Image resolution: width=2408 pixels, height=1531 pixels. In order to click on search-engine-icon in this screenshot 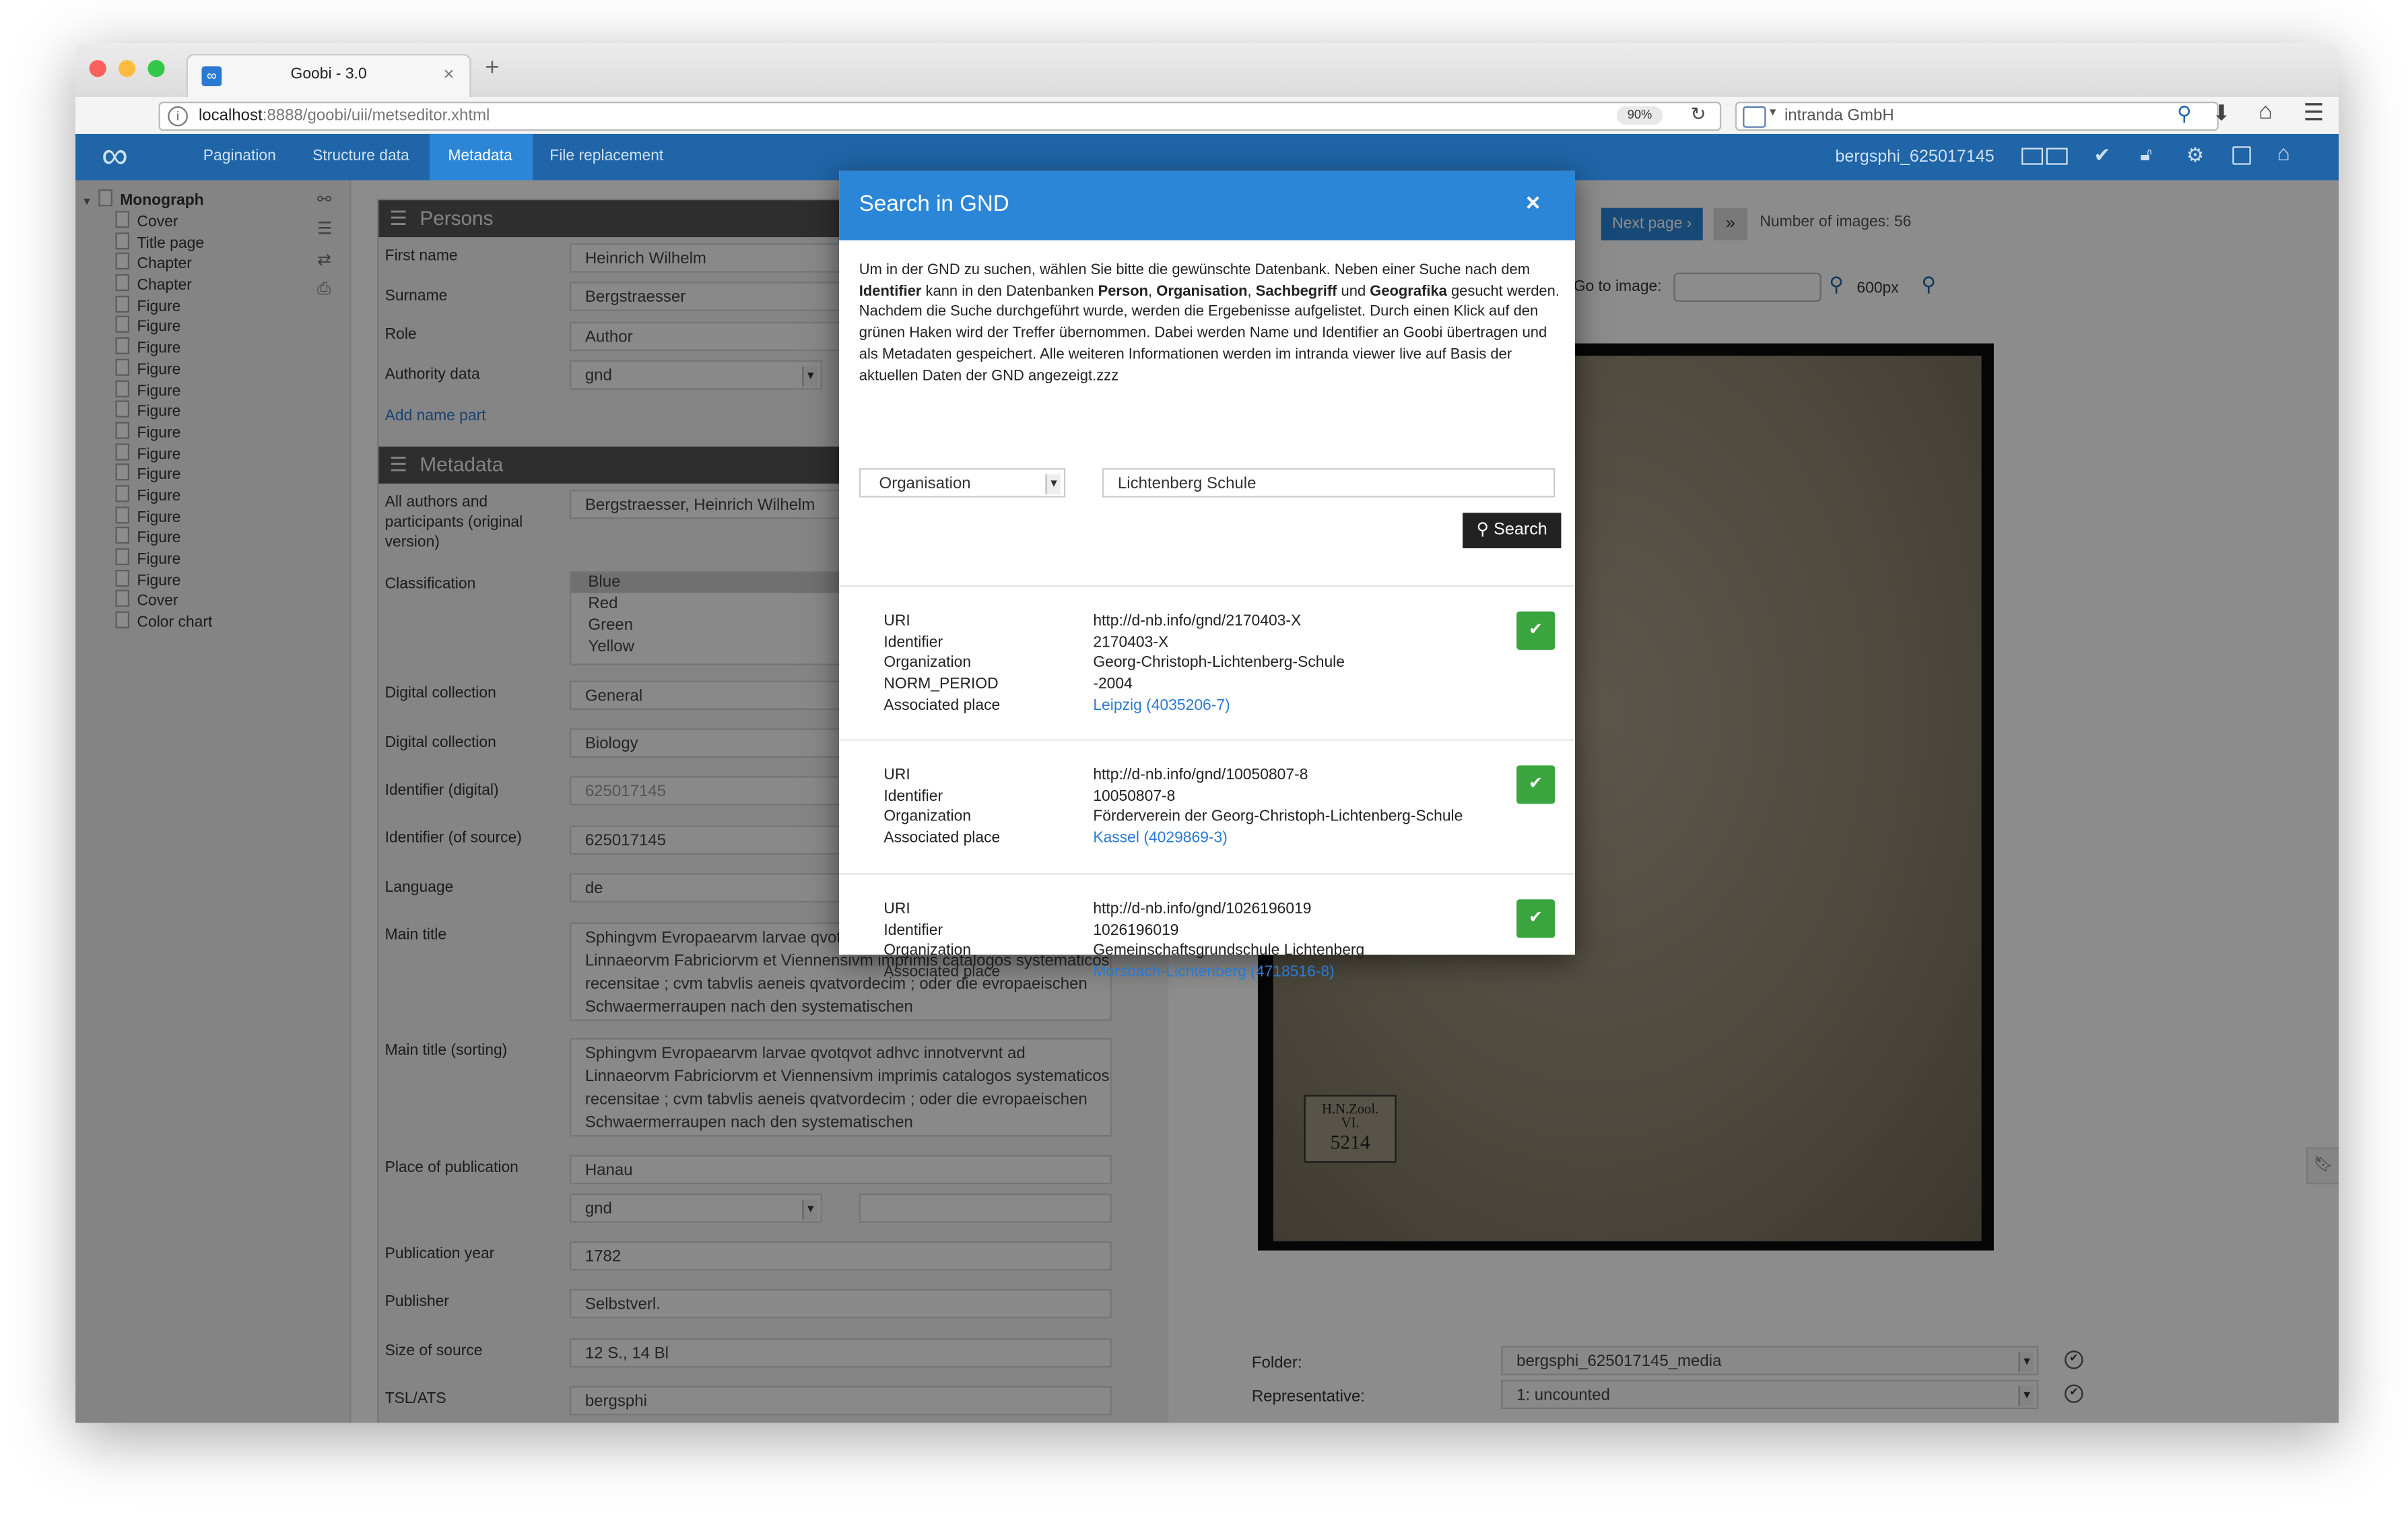, I will do `click(1754, 117)`.